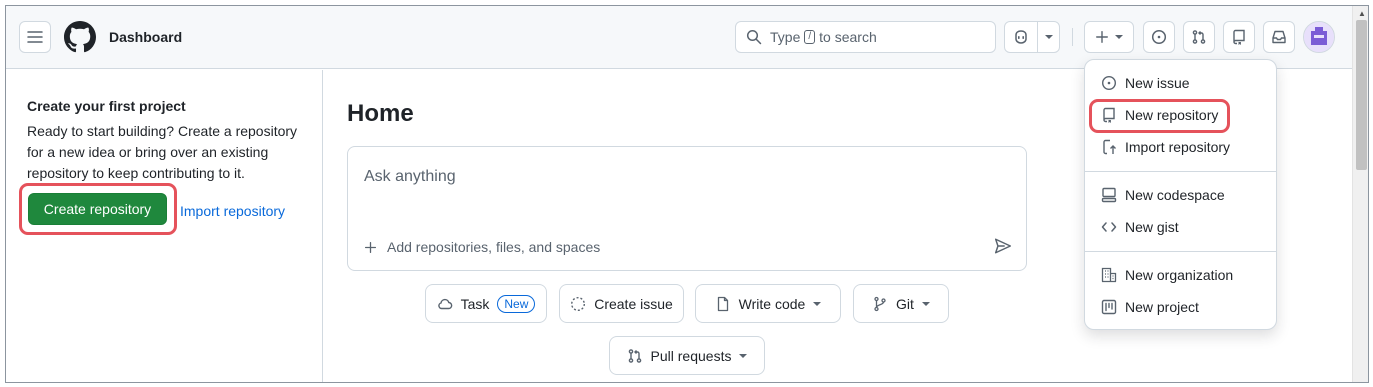 The image size is (1373, 387). Describe the element at coordinates (444, 303) in the screenshot. I see `cloud-icon` at that location.